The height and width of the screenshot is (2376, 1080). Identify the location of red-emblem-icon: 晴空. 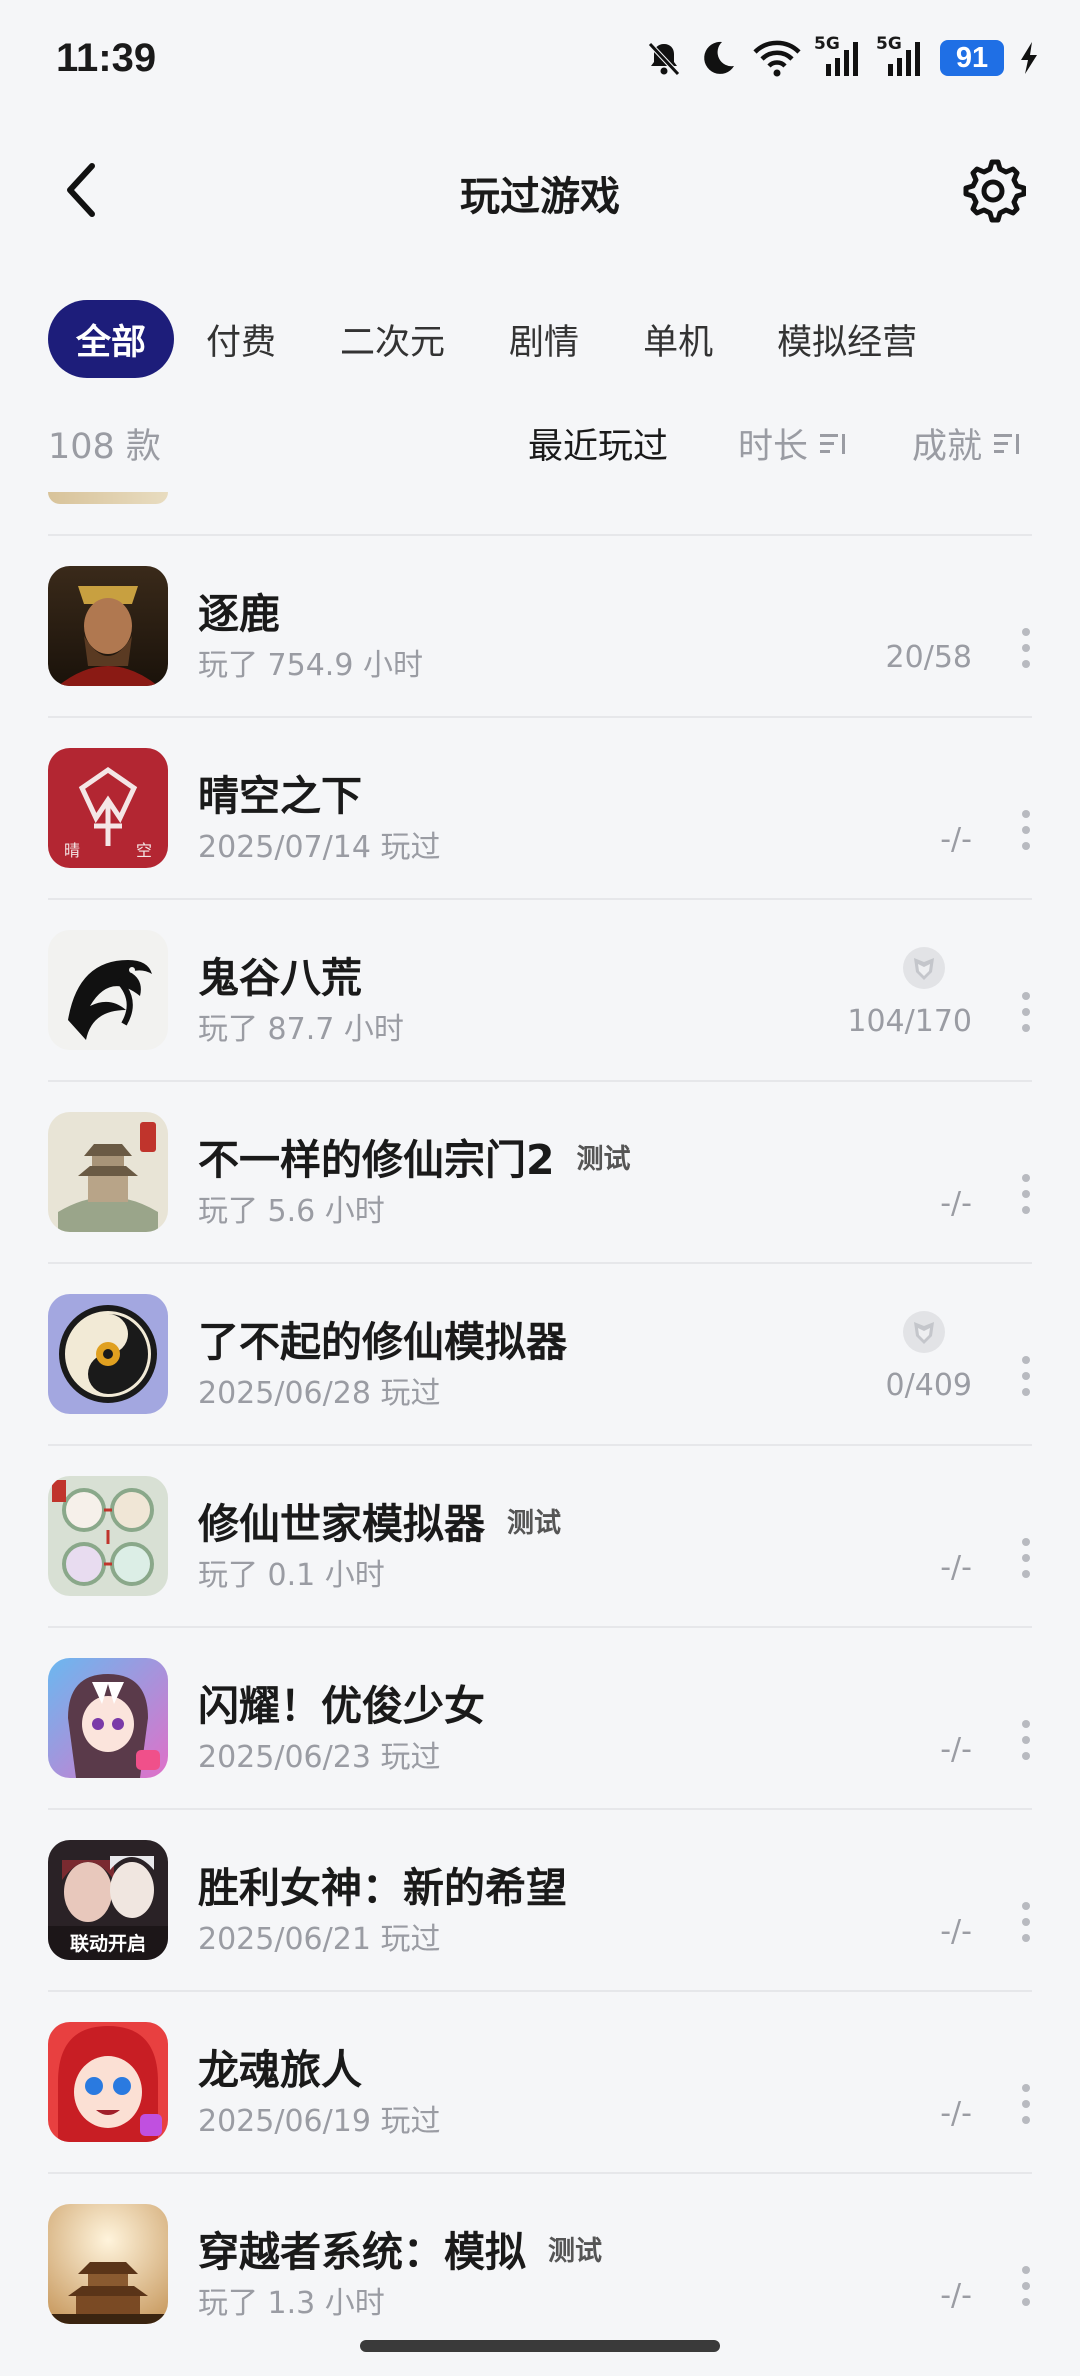
(108, 808).